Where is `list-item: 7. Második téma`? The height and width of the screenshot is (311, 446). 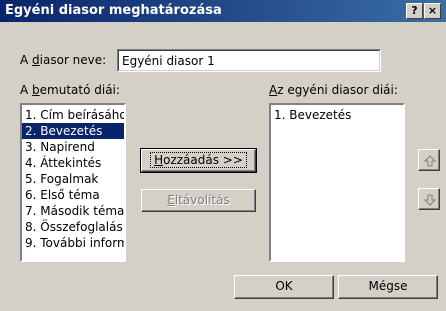
list-item: 7. Második téma is located at coordinates (73, 211).